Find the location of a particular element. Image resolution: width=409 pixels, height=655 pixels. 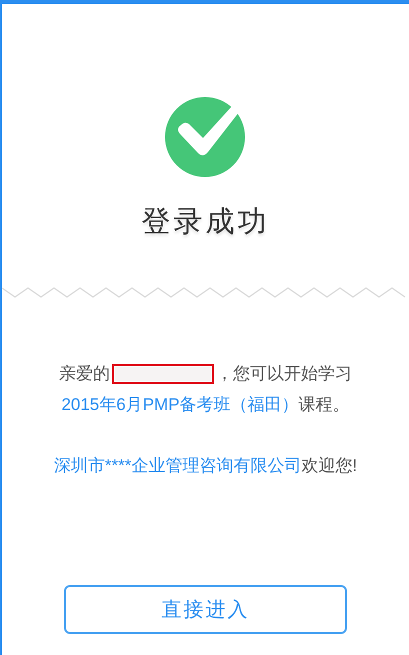

greeting-text: ，您可以开始学习 is located at coordinates (284, 374).